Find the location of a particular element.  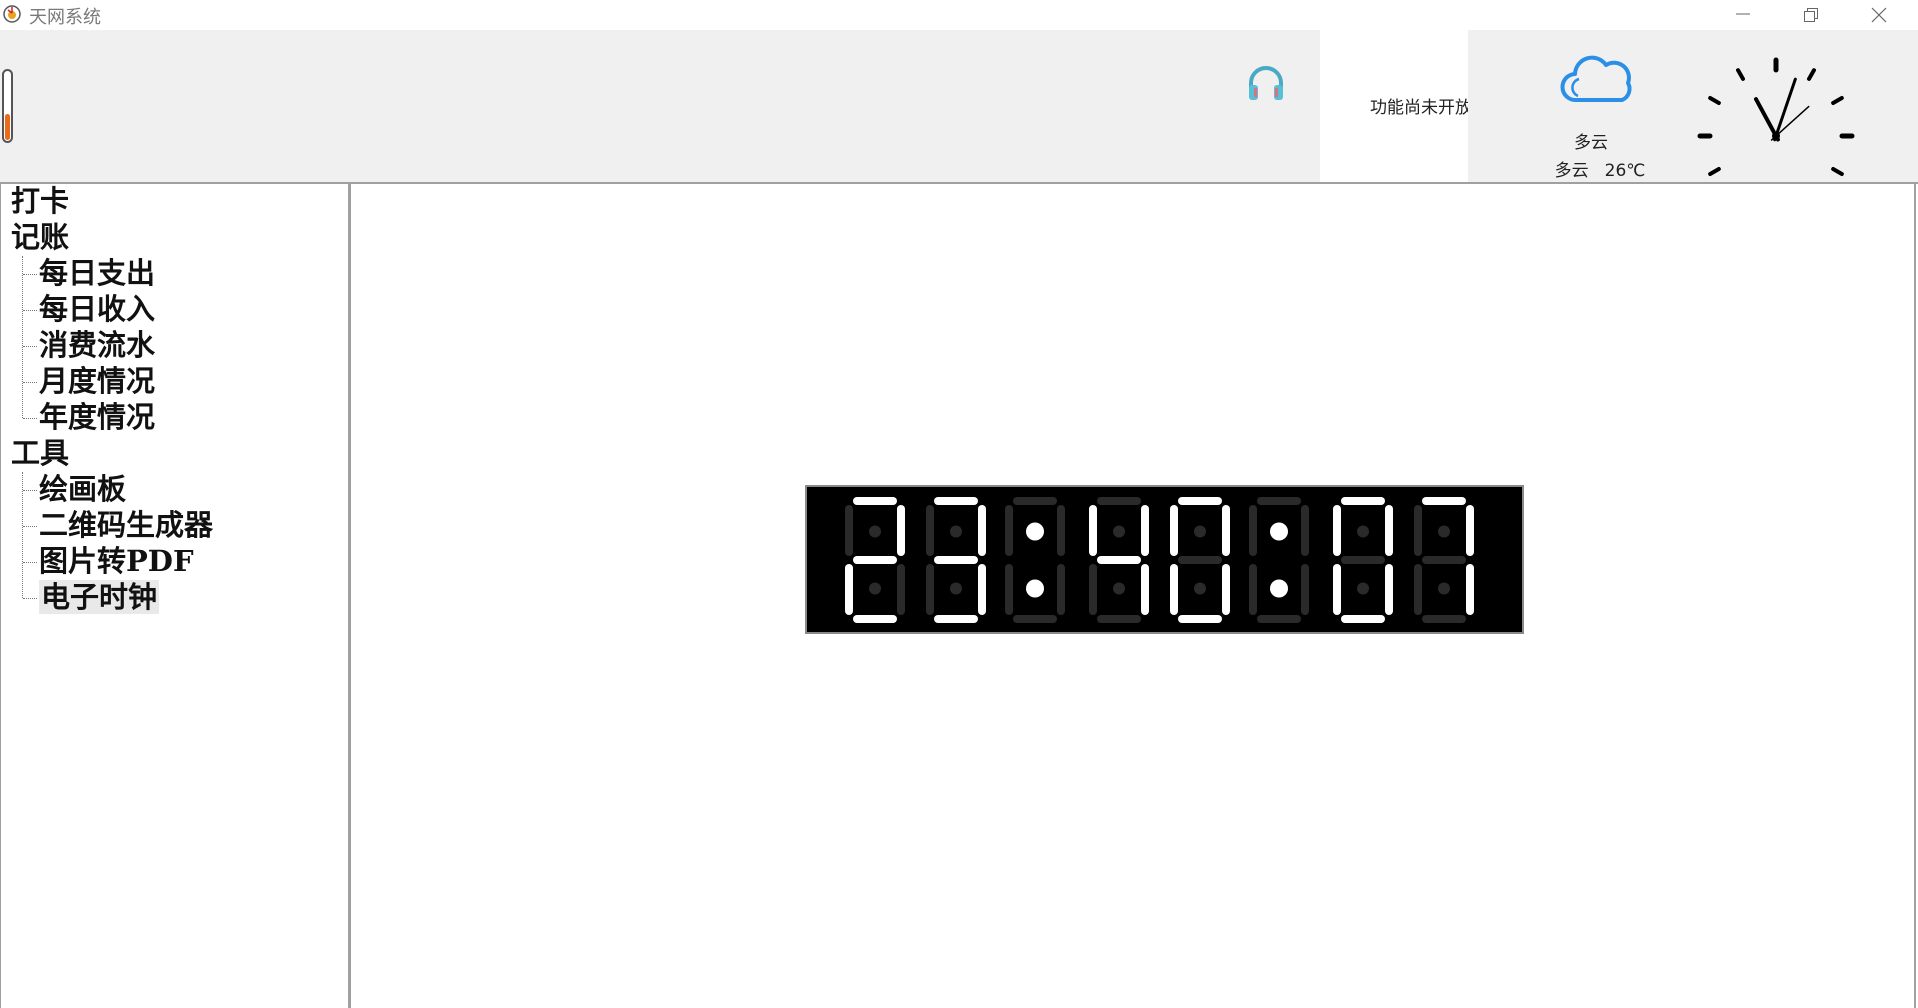

minimize-button is located at coordinates (1743, 15).